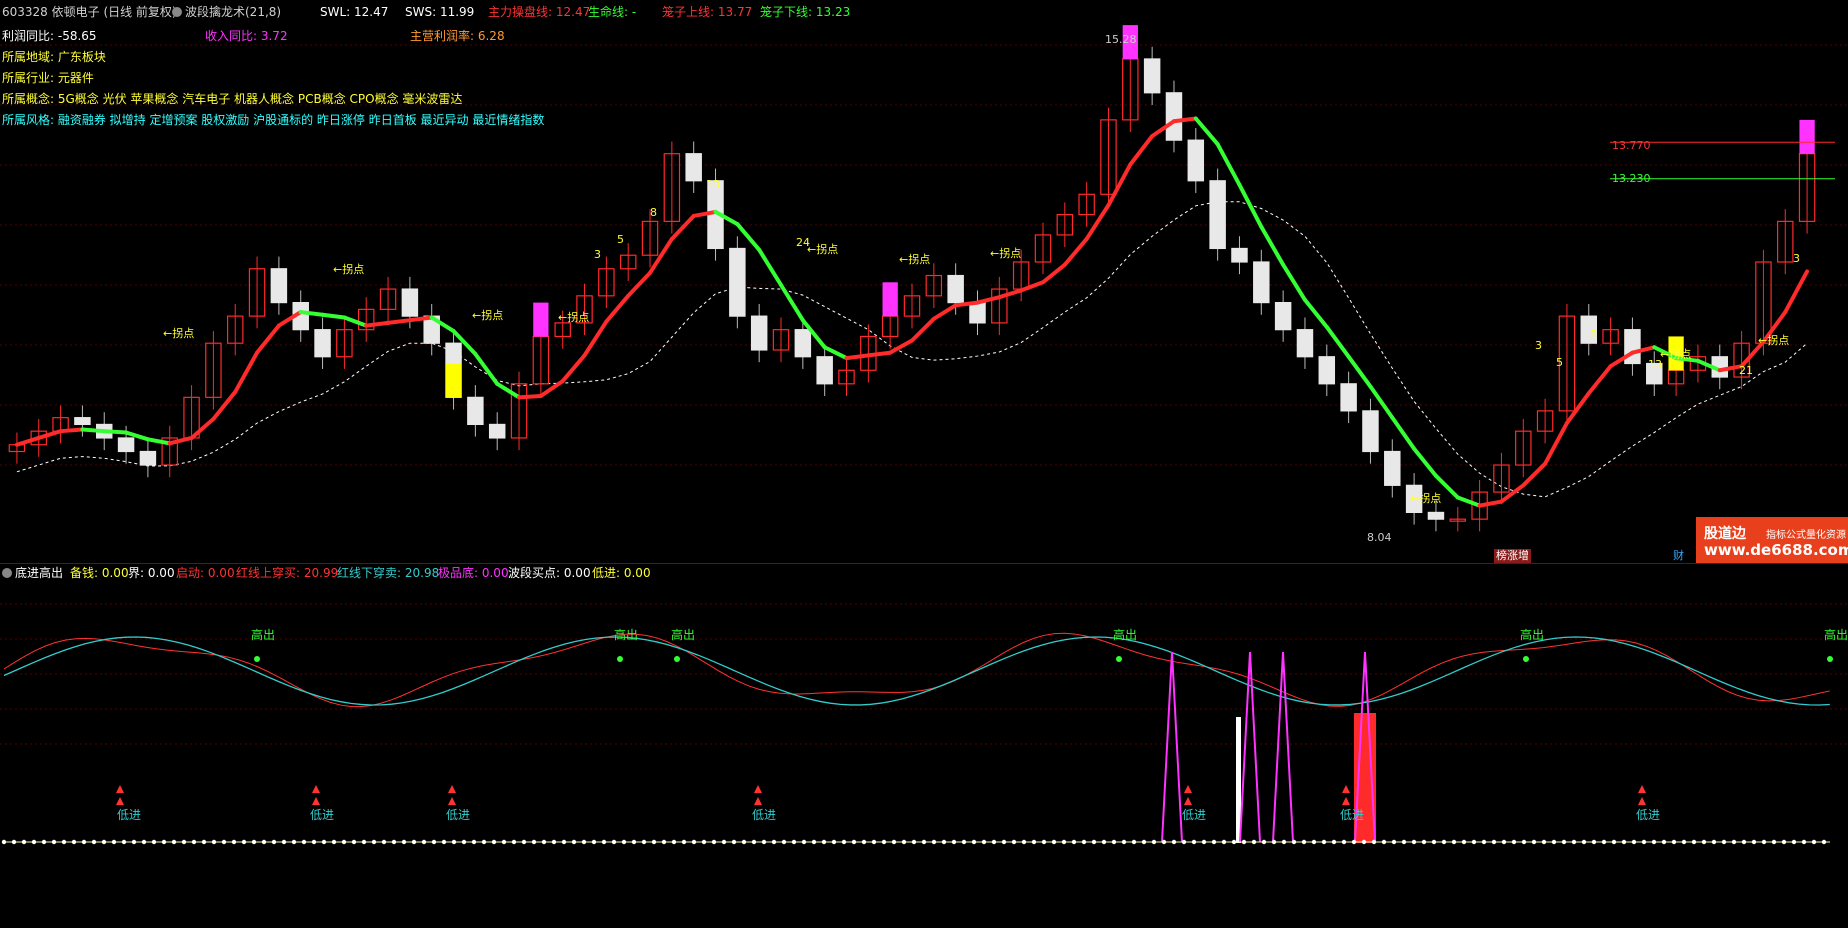  I want to click on life-line-value: 生命线: -, so click(612, 12).